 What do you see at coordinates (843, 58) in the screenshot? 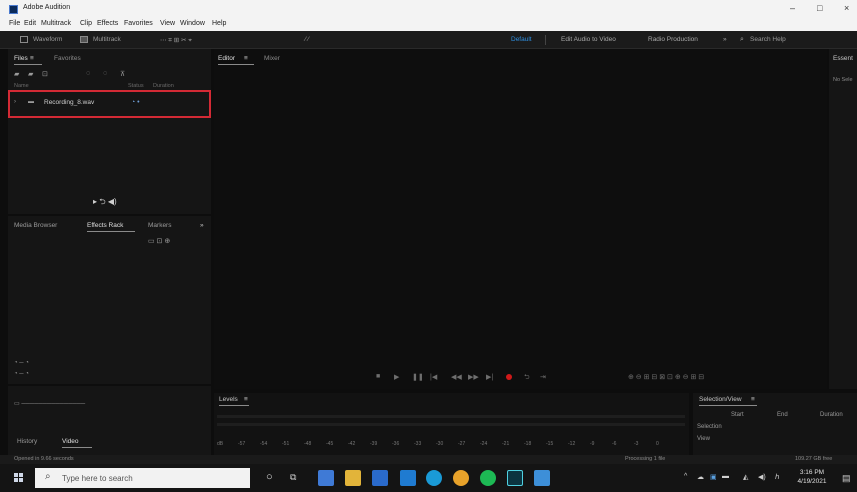
I see `essential-sound-title: Essent` at bounding box center [843, 58].